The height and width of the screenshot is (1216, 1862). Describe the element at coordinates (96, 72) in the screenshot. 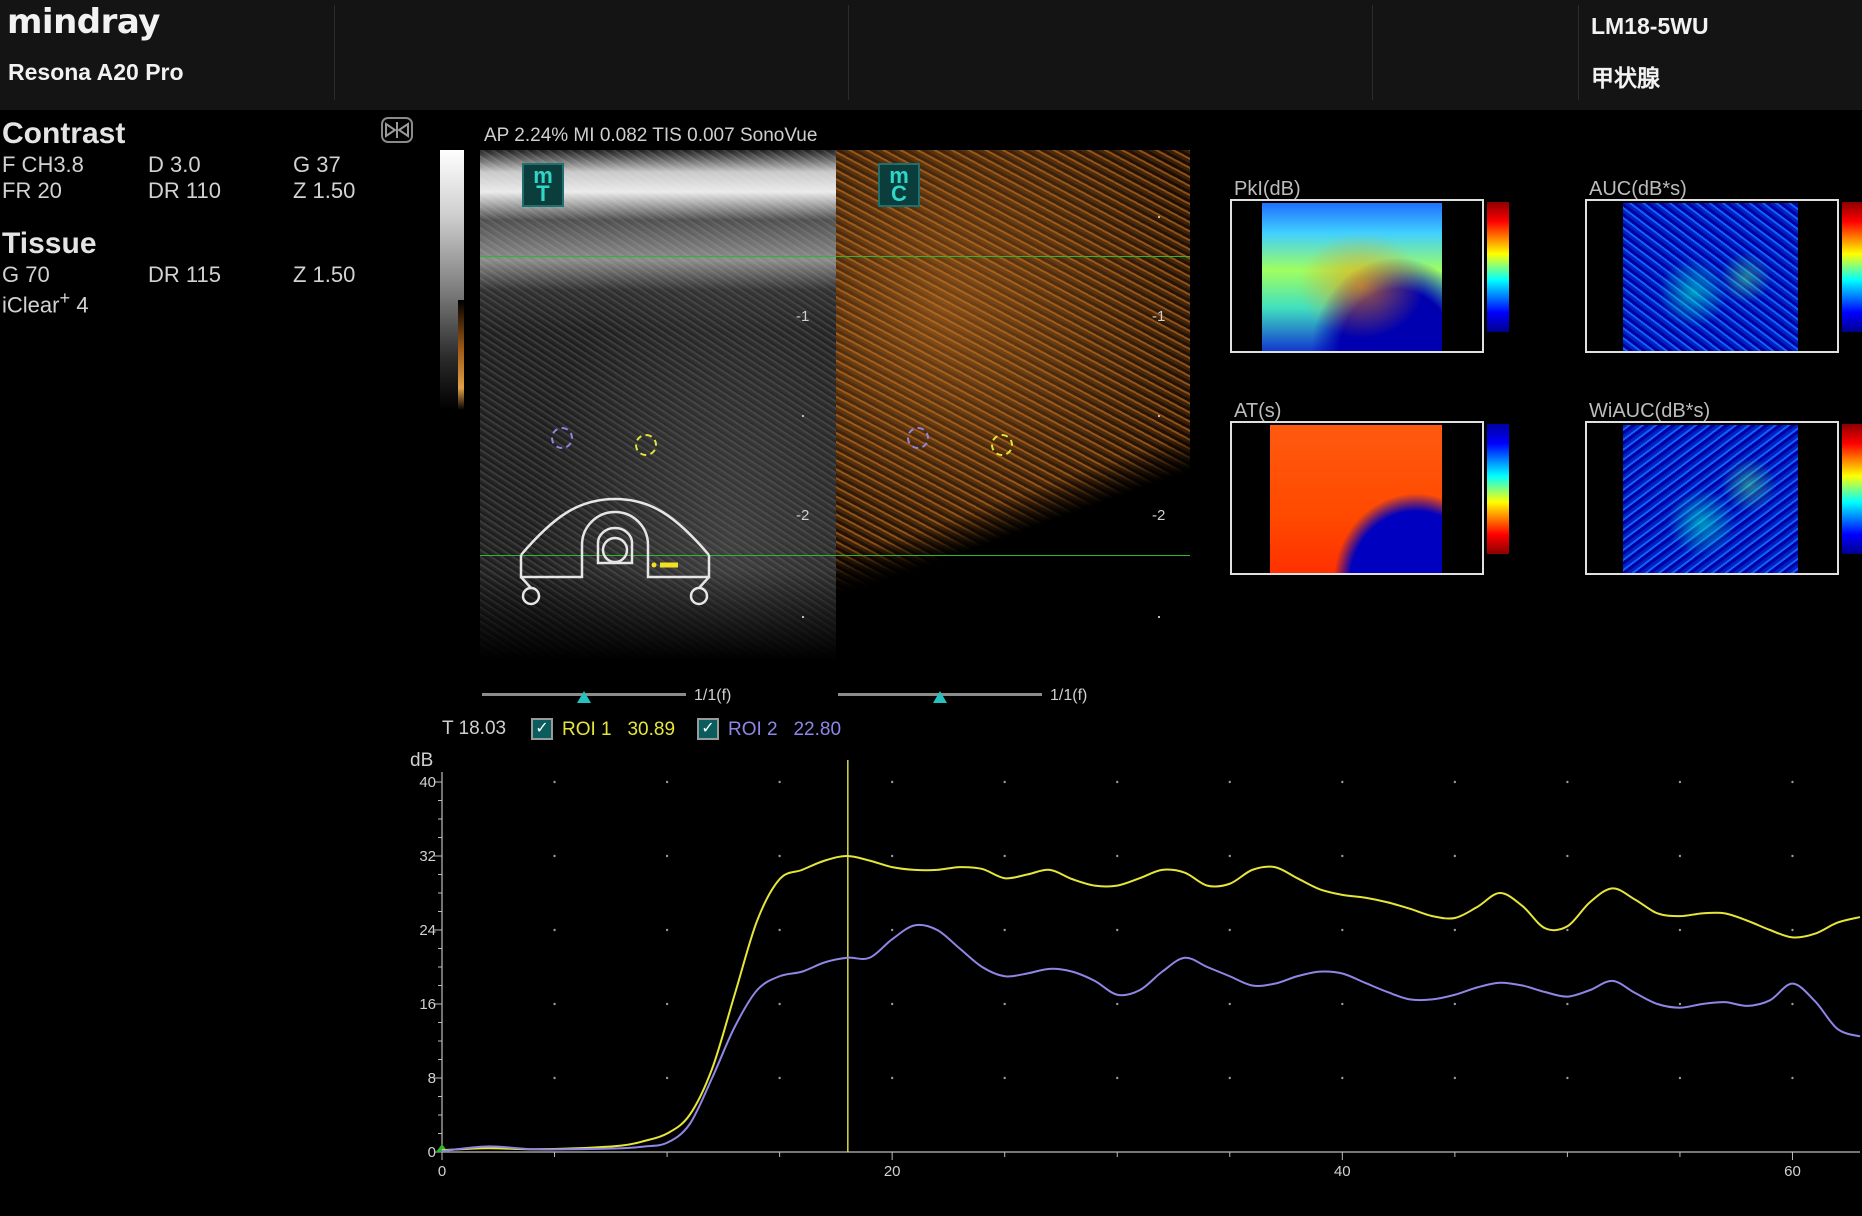

I see `system-model-name: Resona A20 Pro` at that location.